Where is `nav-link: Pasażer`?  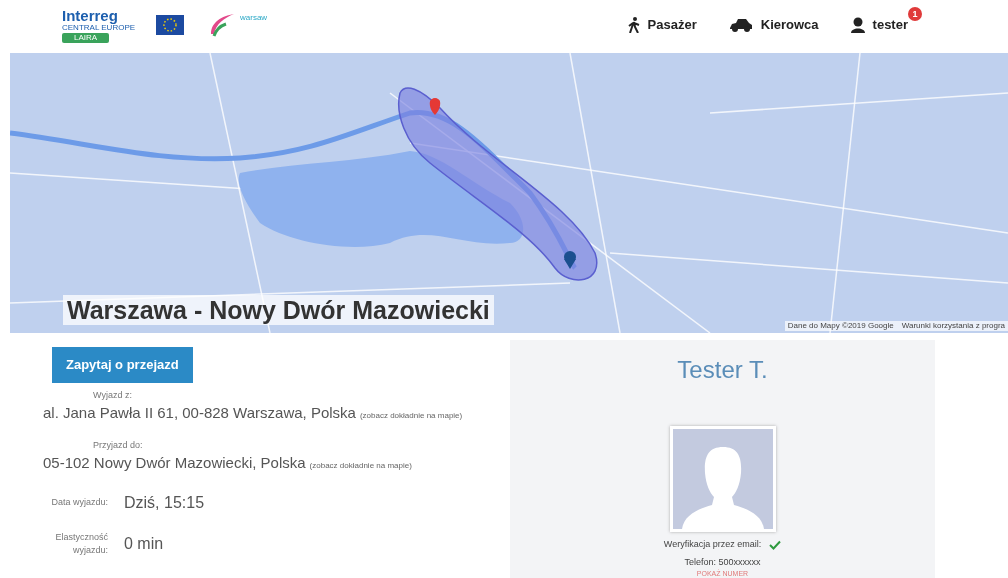
nav-link: Pasażer is located at coordinates (662, 25).